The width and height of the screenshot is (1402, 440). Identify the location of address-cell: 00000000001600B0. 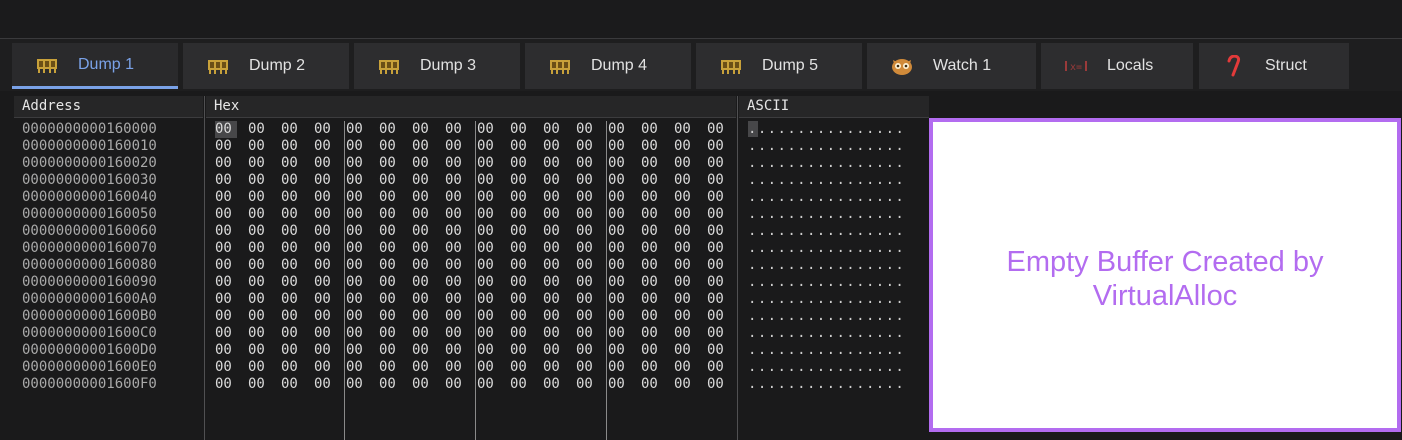
(89, 316).